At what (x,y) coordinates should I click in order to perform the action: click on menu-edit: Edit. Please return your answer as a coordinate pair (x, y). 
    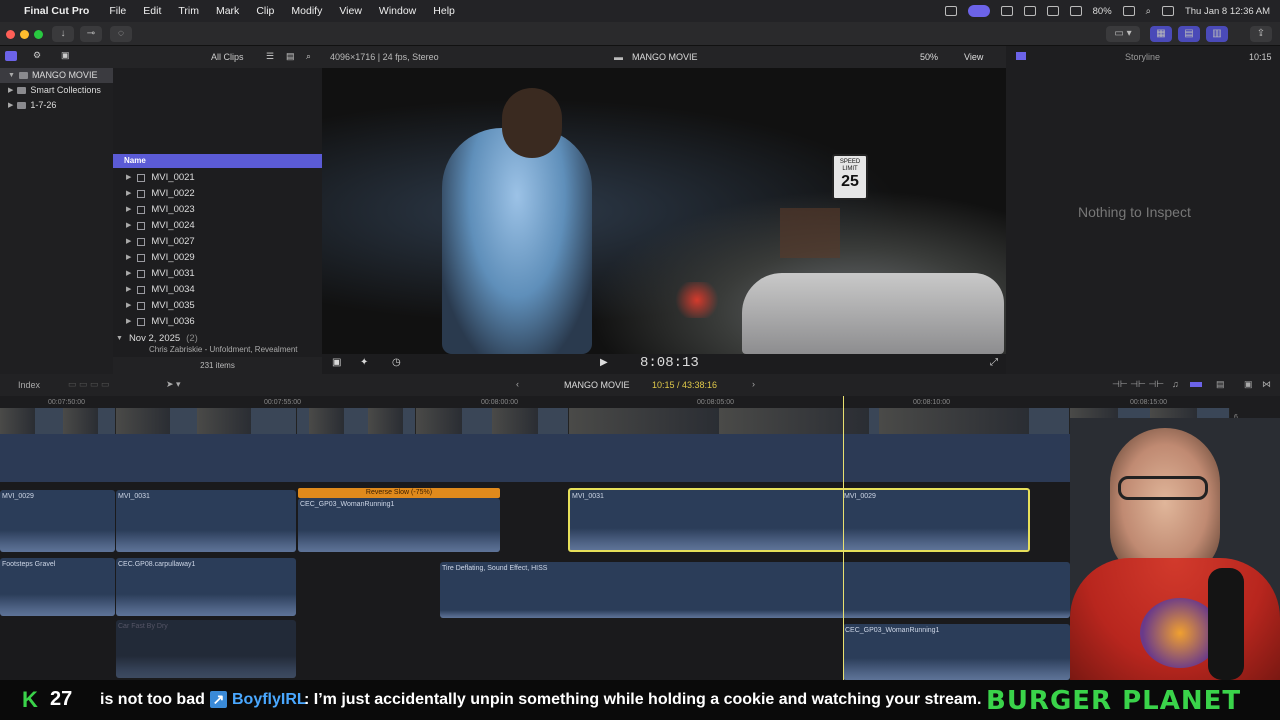
    Looking at the image, I should click on (152, 11).